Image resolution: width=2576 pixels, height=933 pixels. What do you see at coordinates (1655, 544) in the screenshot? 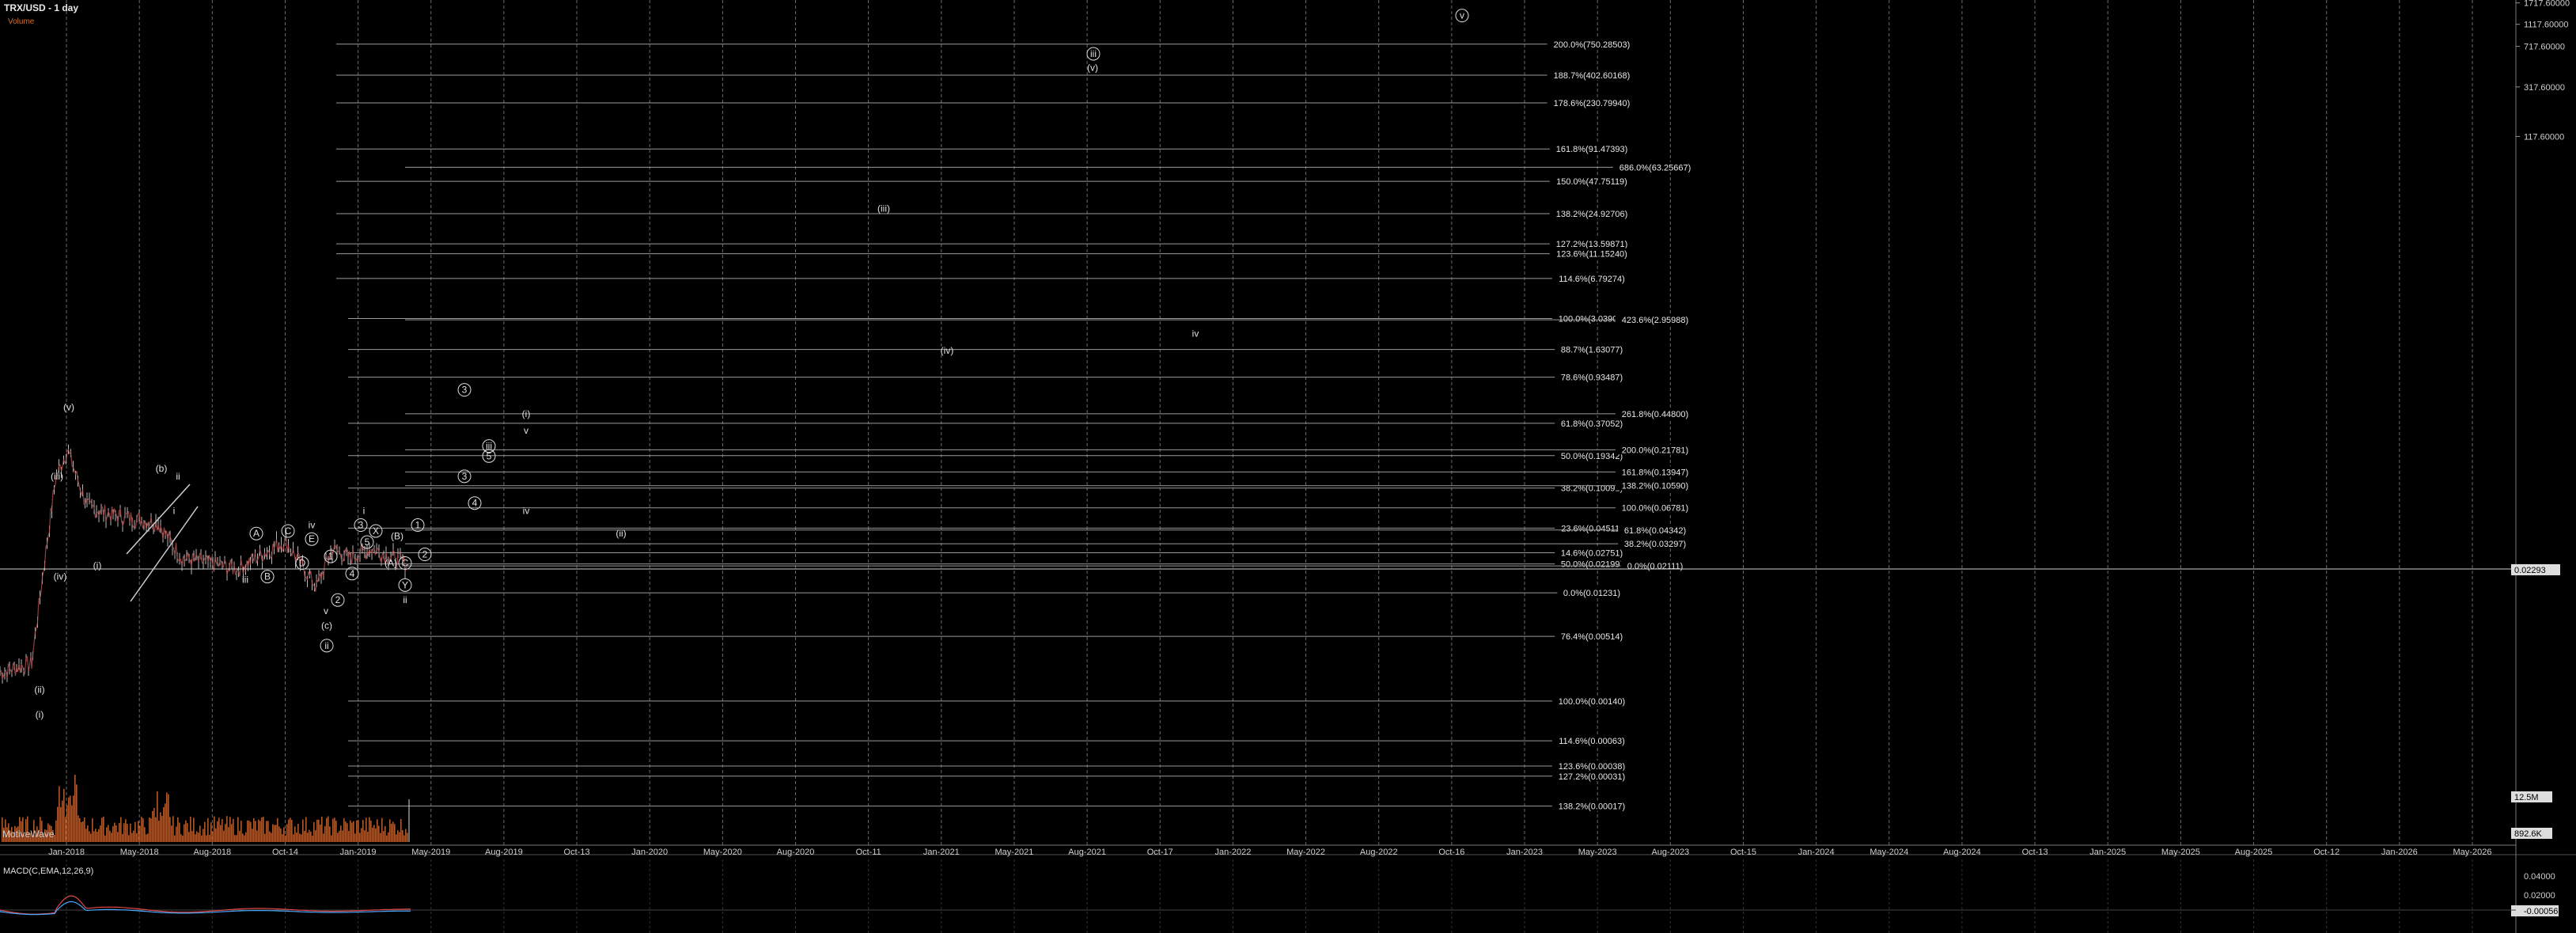
I see `fib-label: 38.2%(0.03297)` at bounding box center [1655, 544].